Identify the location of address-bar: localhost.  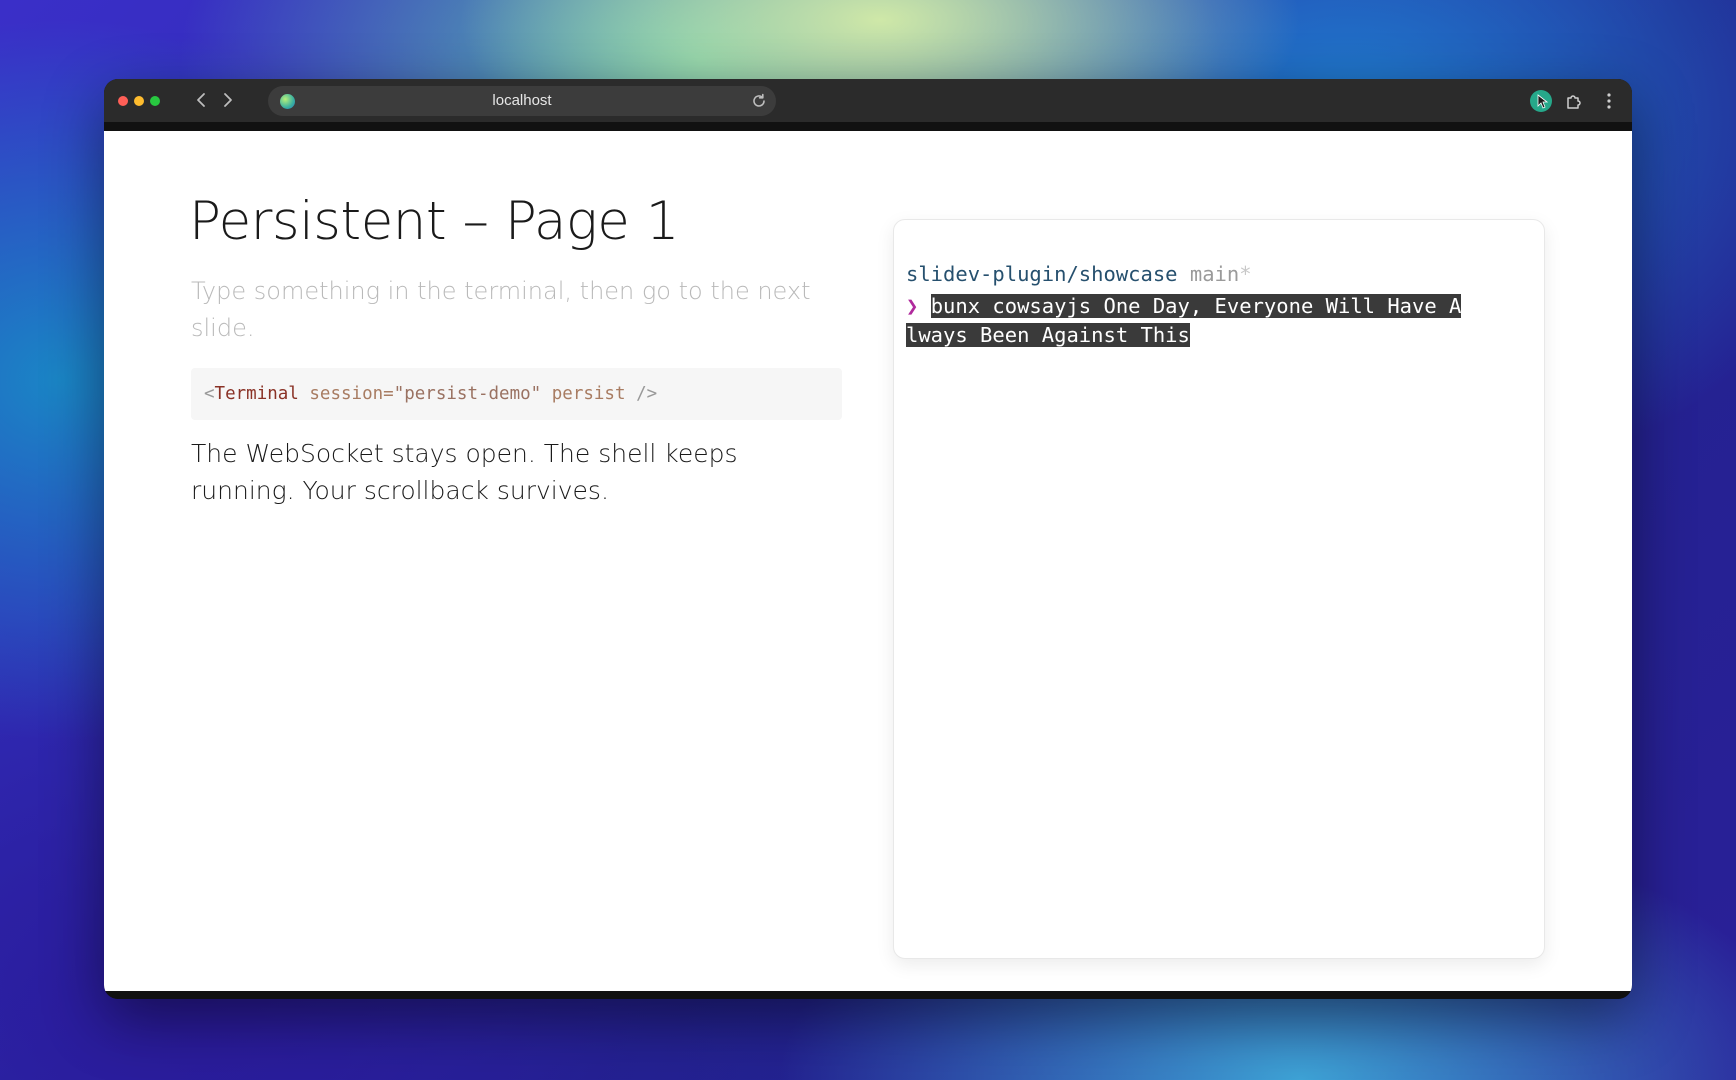
(522, 101).